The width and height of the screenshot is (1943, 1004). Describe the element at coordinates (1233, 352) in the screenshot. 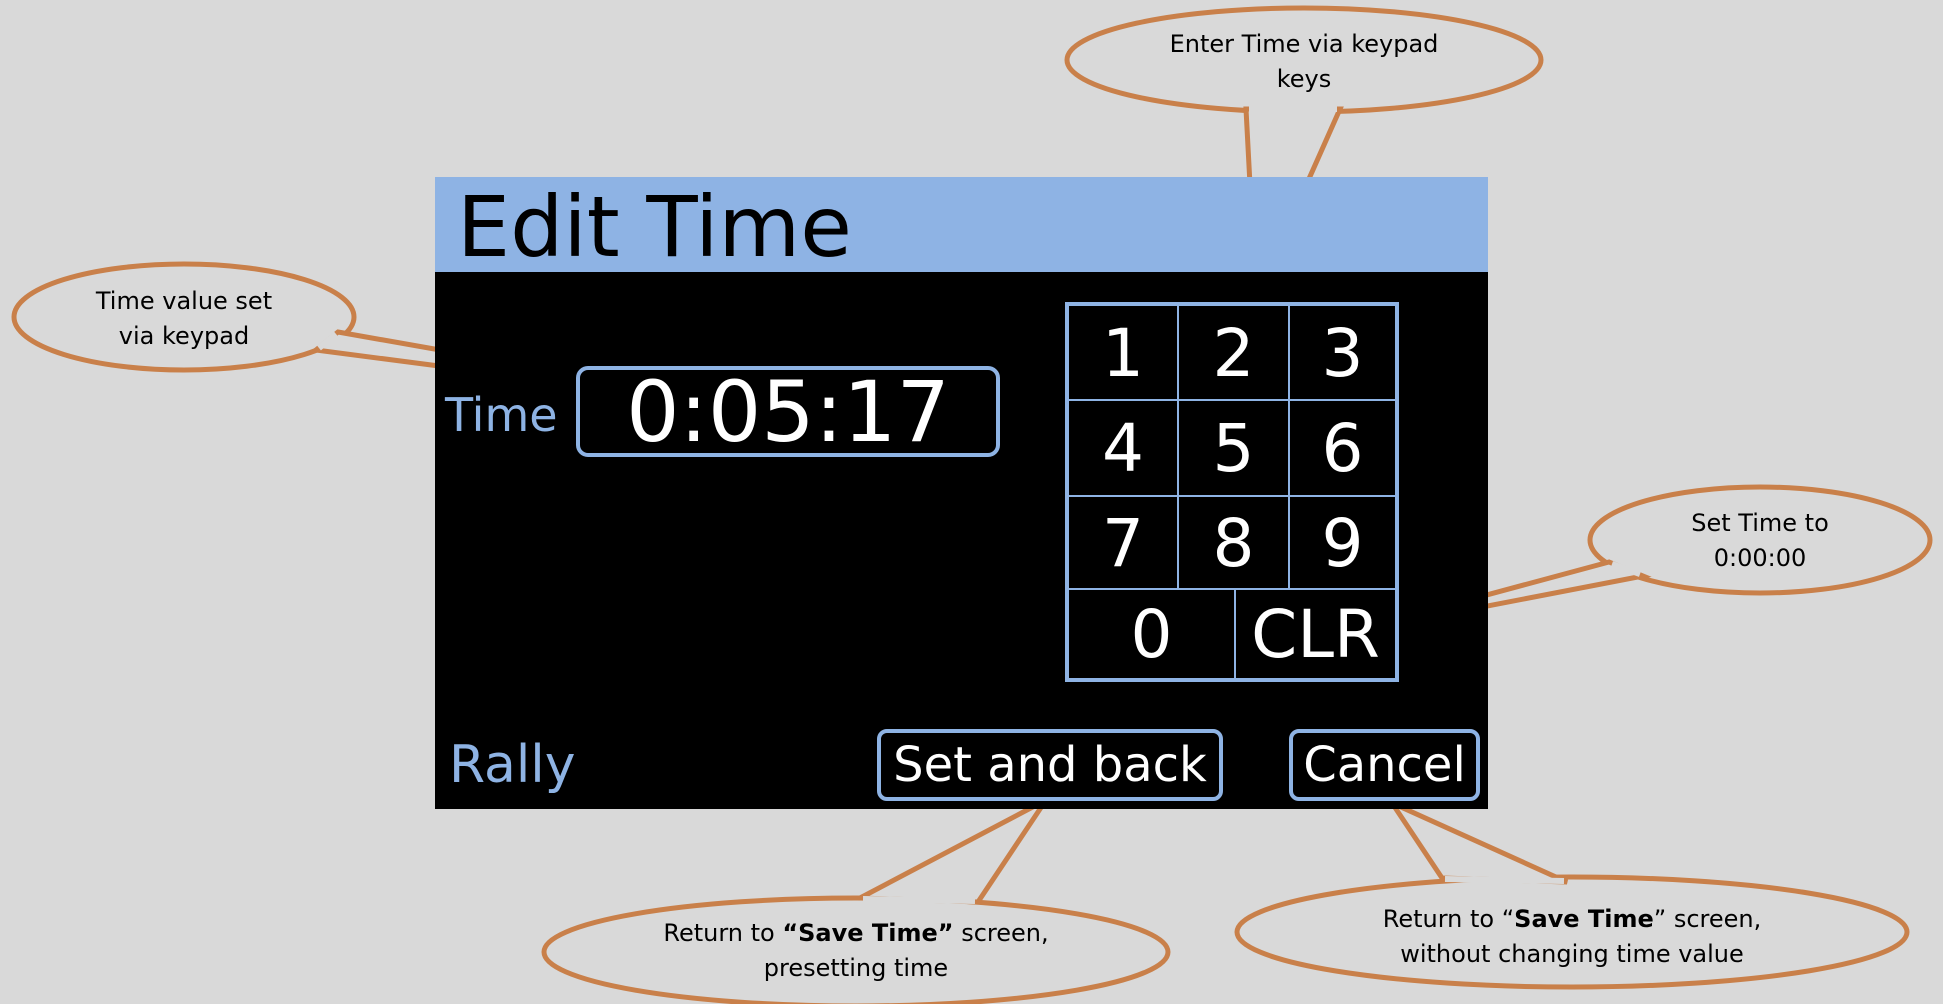

I see `key-2: 2` at that location.